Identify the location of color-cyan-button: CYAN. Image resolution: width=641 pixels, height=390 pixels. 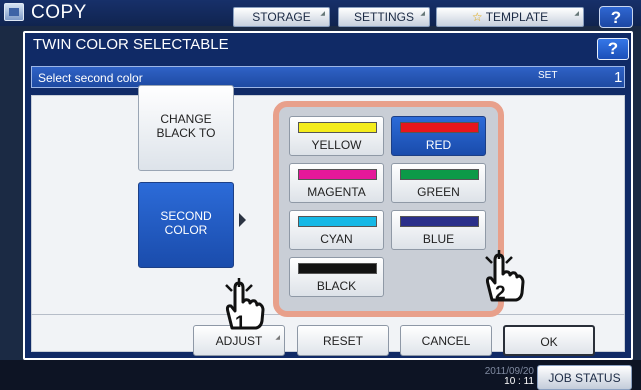
(336, 230).